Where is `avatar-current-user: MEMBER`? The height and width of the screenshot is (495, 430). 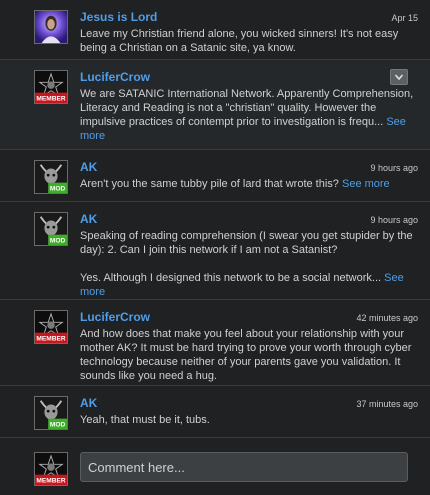
avatar-current-user: MEMBER is located at coordinates (51, 469).